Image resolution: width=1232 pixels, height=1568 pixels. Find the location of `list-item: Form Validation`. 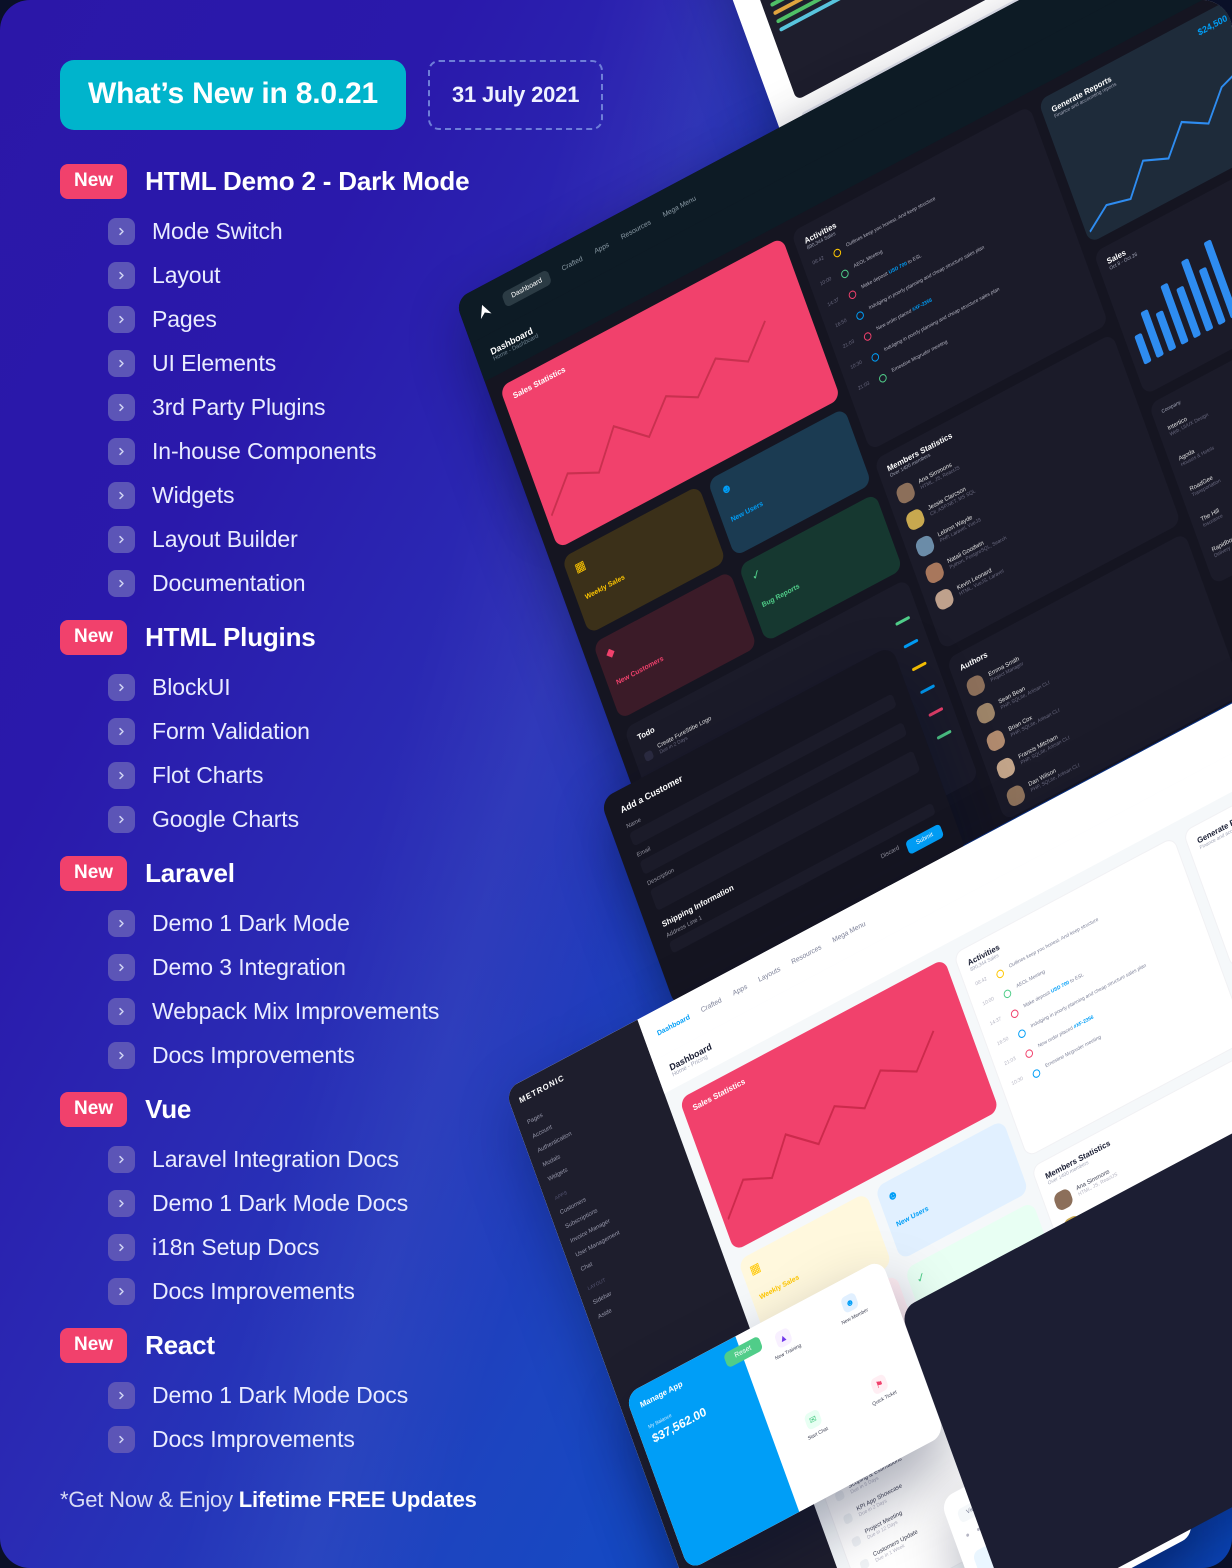

list-item: Form Validation is located at coordinates (380, 731).